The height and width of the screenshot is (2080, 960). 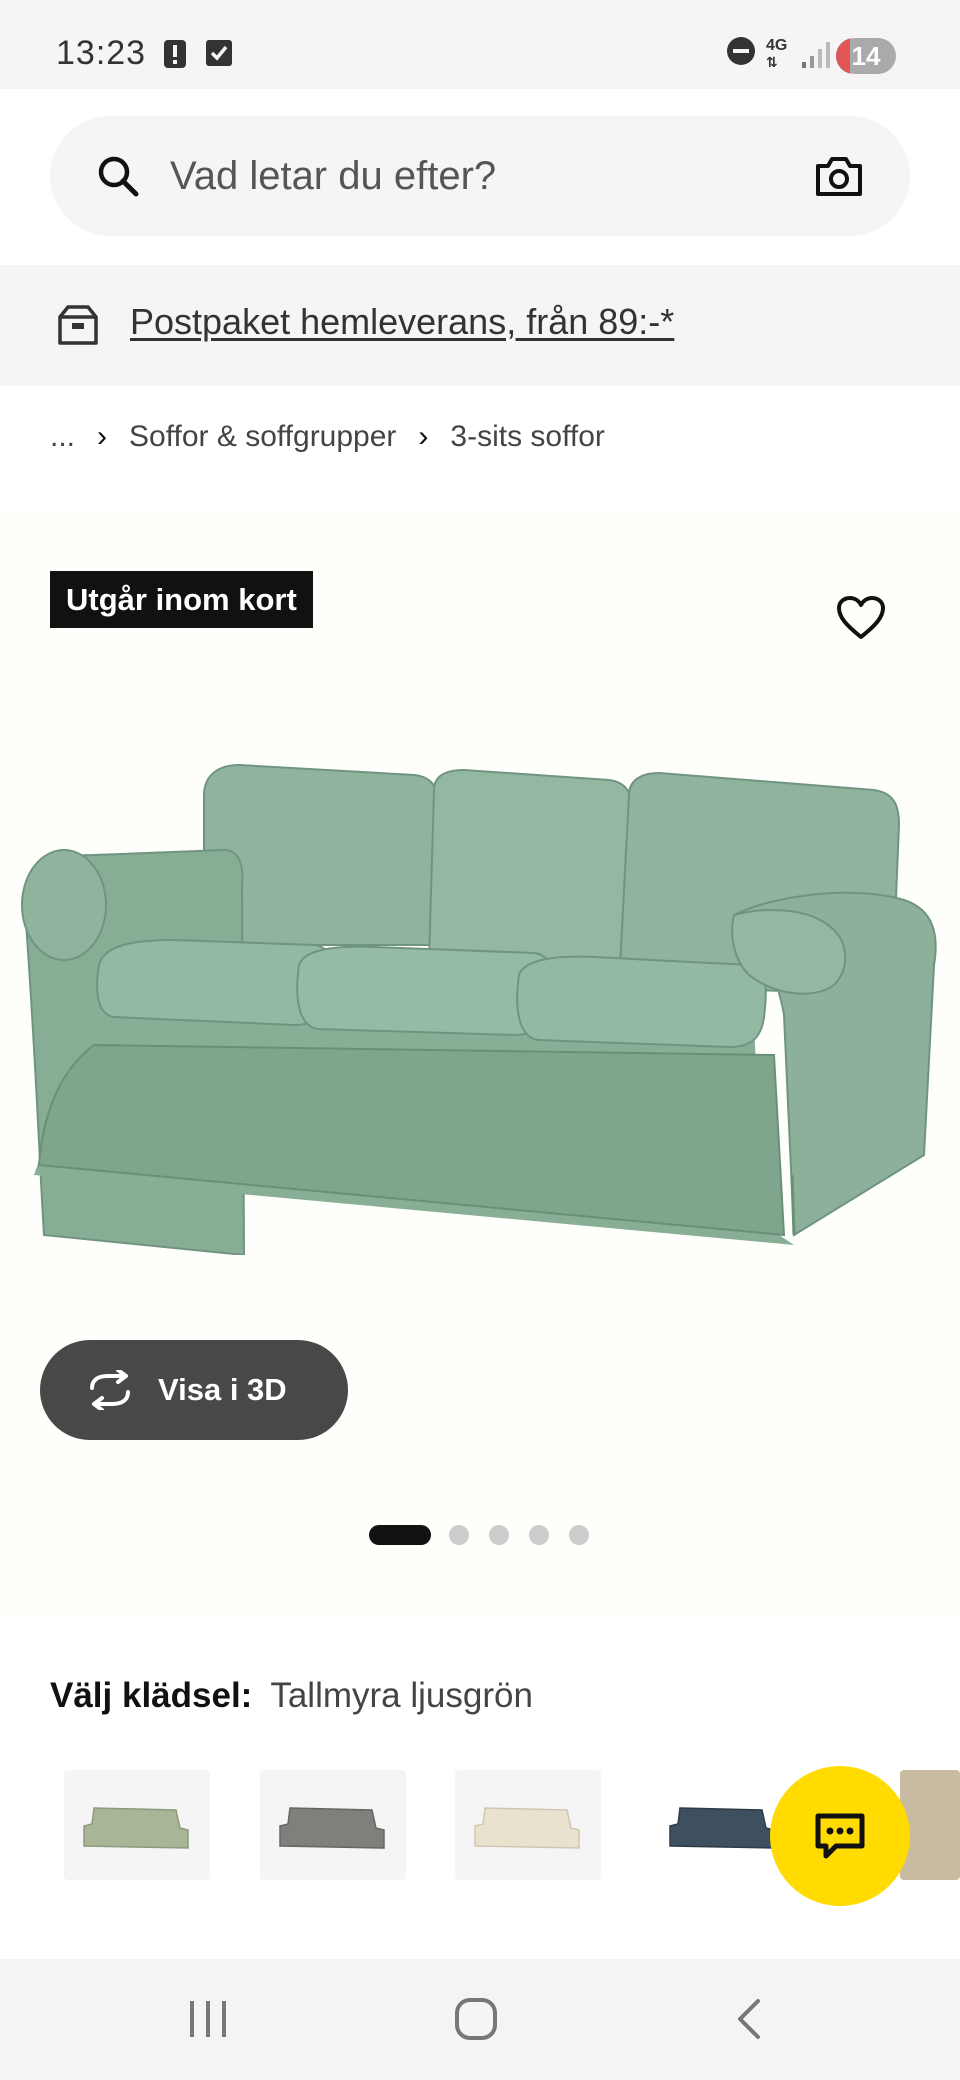 I want to click on dnd-icon, so click(x=741, y=53).